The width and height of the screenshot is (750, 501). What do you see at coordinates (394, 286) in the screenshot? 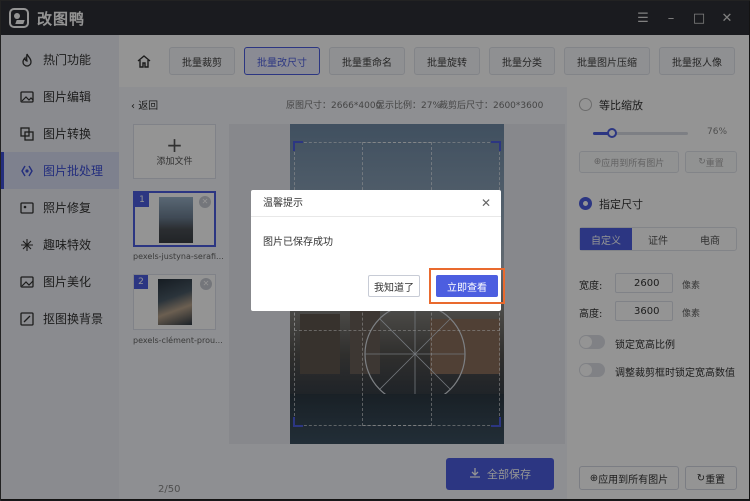
I see `got-it-button: 我知道了` at bounding box center [394, 286].